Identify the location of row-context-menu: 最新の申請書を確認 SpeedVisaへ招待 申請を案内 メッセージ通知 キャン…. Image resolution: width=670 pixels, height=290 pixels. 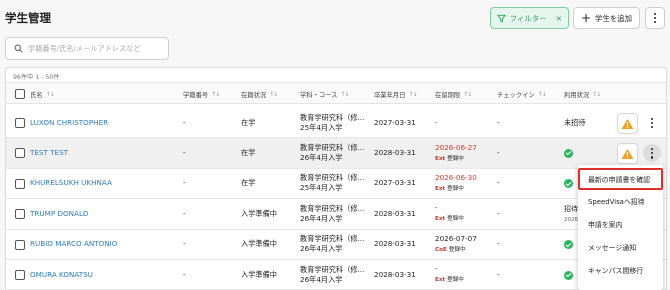
(620, 227).